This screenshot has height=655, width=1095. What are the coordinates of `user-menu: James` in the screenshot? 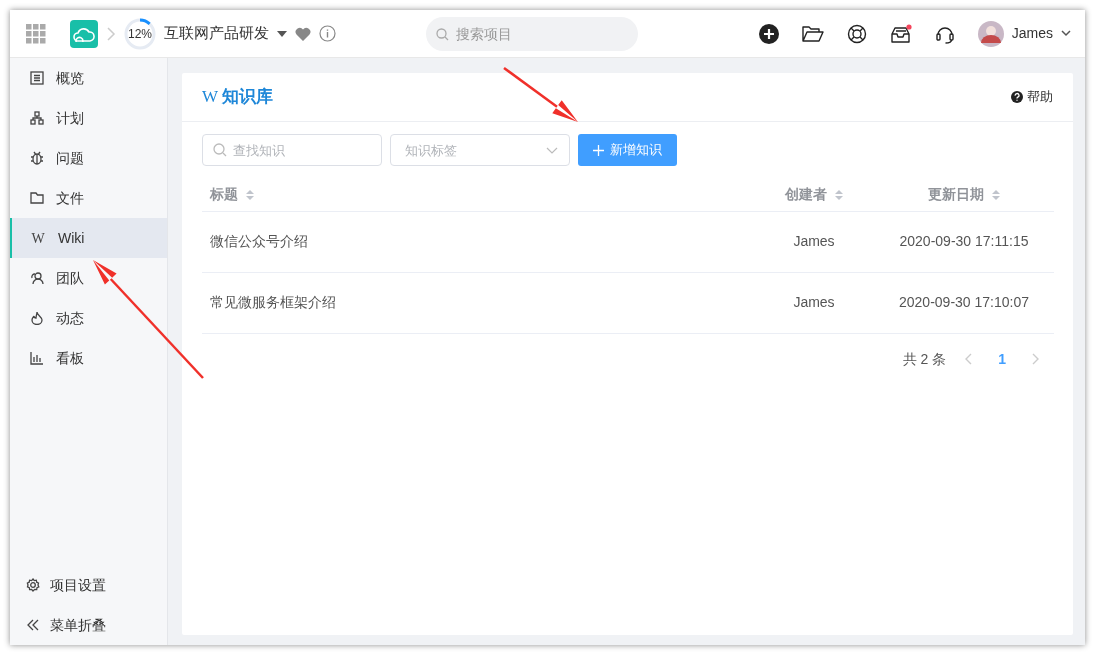 It's located at (1024, 33).